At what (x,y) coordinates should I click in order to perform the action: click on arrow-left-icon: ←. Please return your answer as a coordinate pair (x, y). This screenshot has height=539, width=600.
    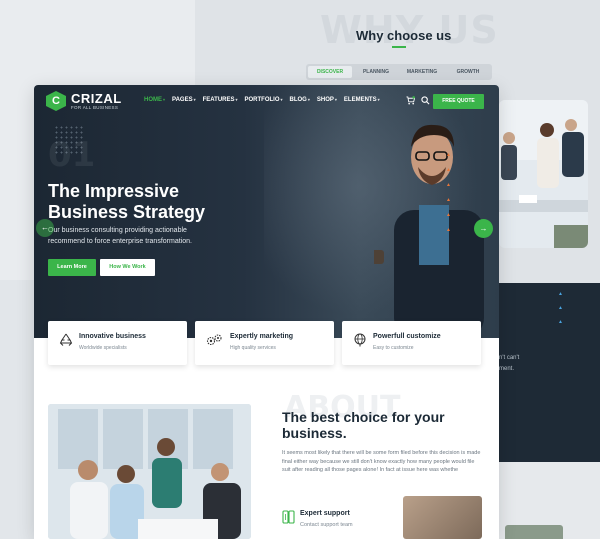
    Looking at the image, I should click on (45, 228).